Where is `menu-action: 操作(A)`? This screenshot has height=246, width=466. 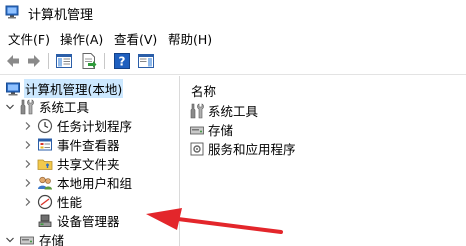
menu-action: 操作(A) is located at coordinates (81, 38).